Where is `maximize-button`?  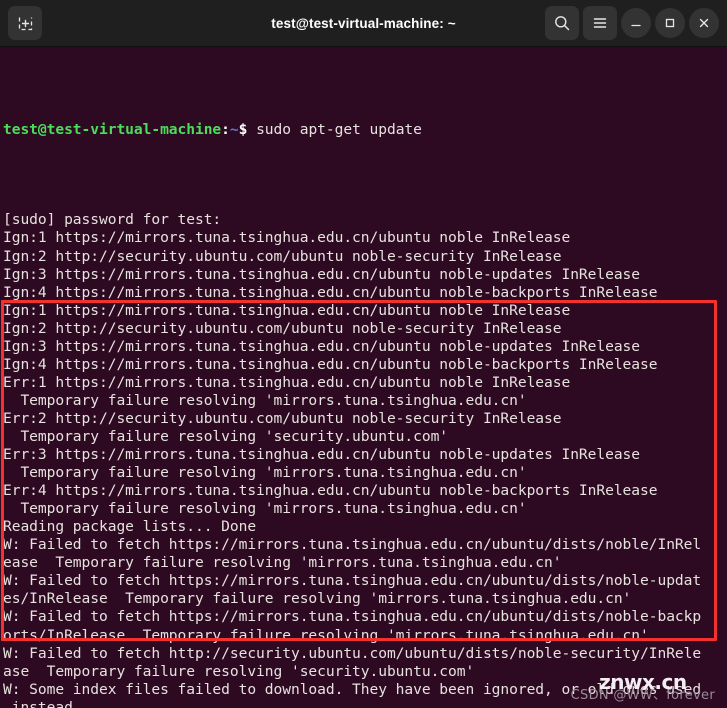 maximize-button is located at coordinates (670, 23).